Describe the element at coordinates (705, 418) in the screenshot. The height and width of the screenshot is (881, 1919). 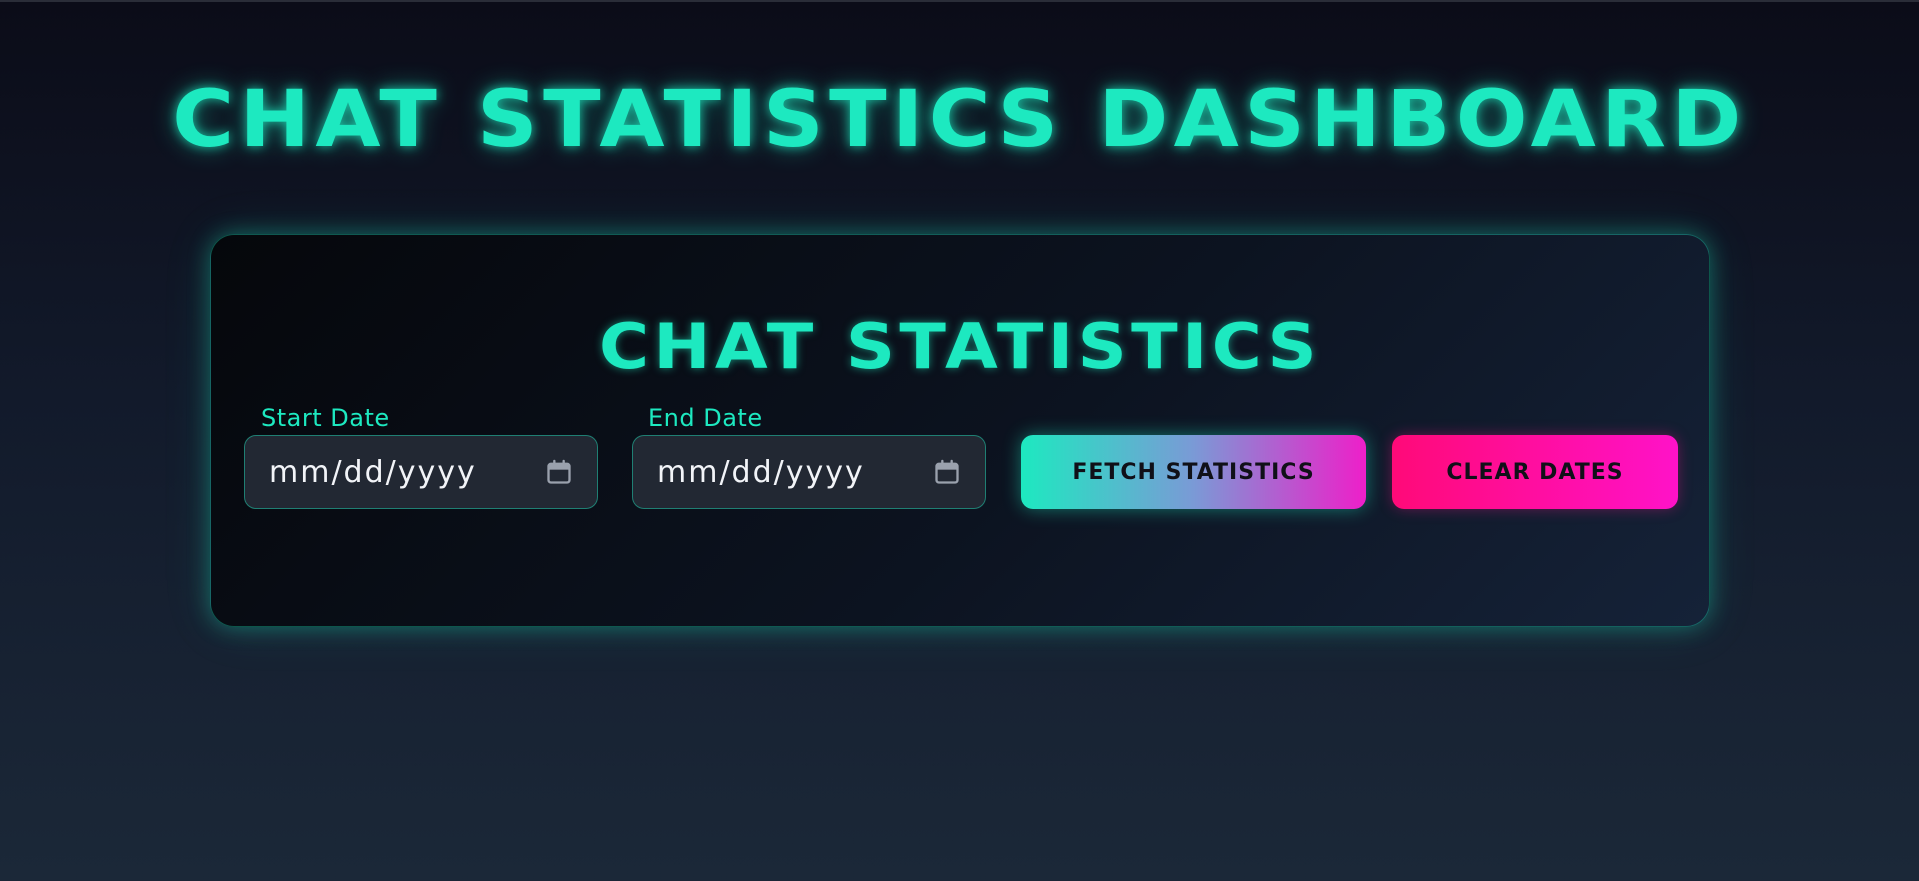
I see `end-date-label: End Date` at that location.